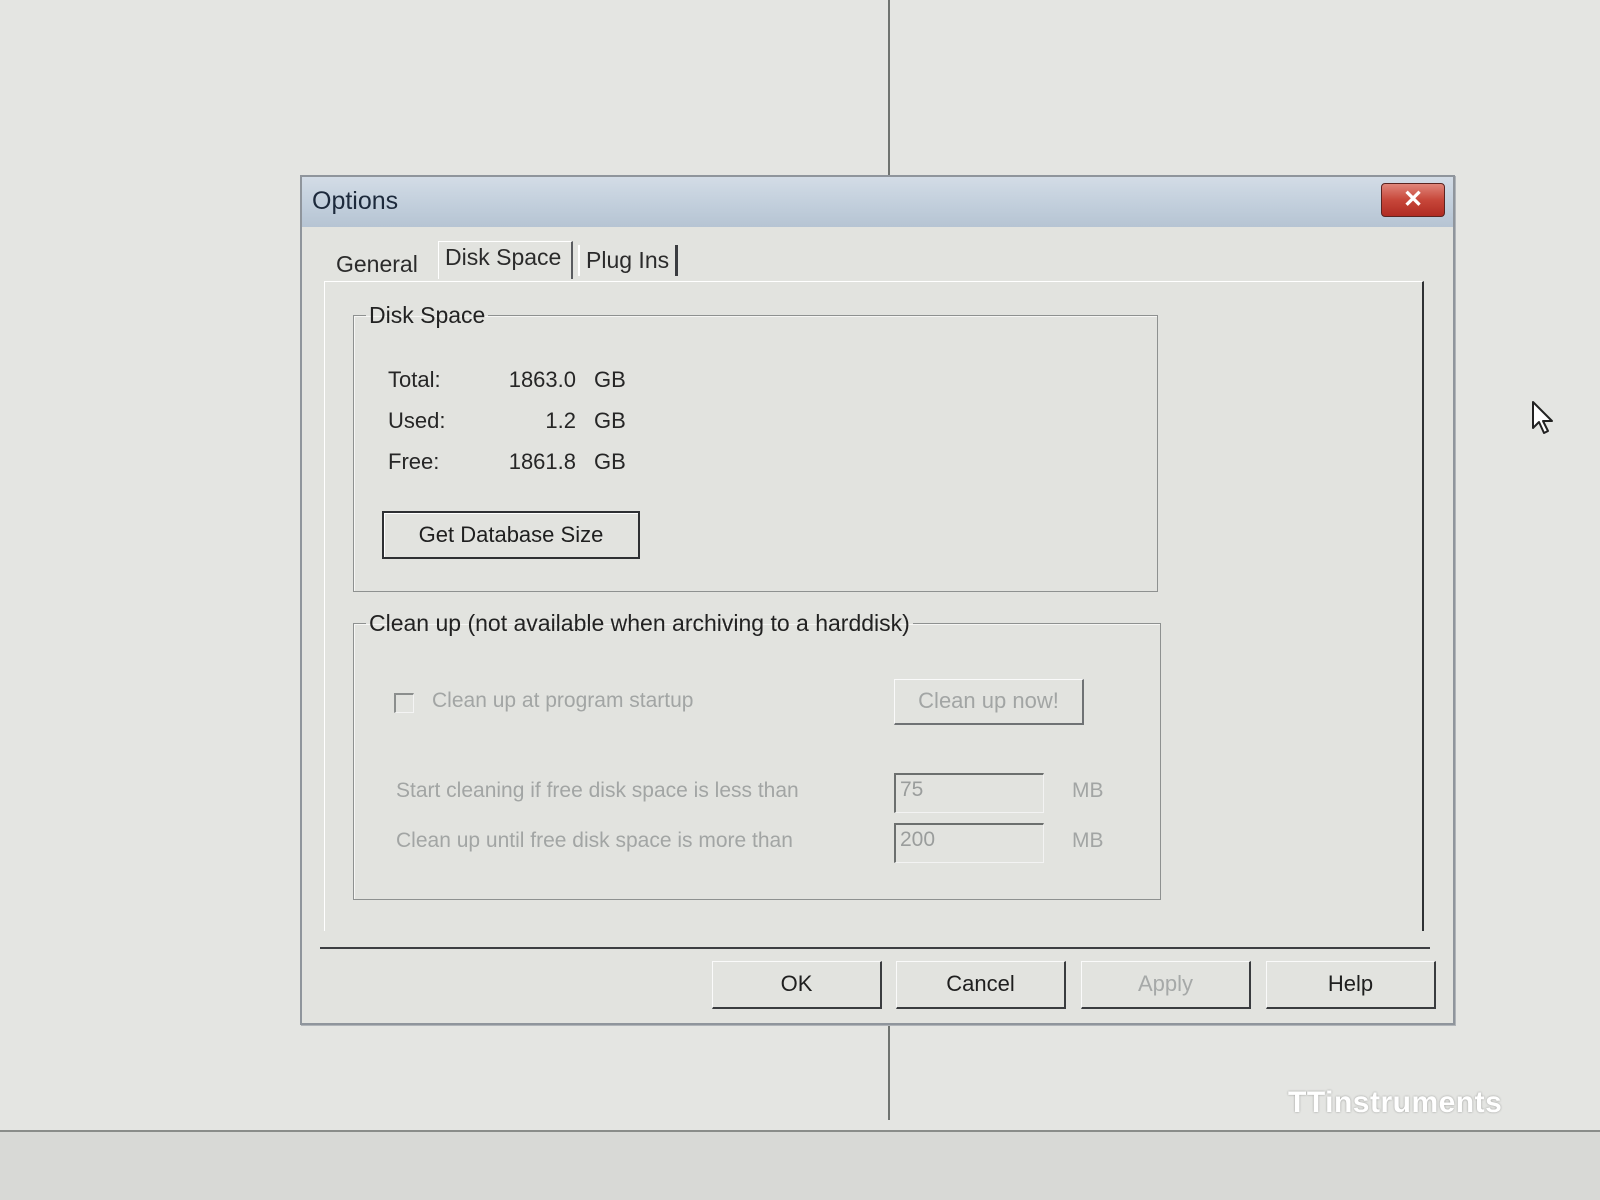  Describe the element at coordinates (1088, 790) in the screenshot. I see `start-cleaning-unit: MB` at that location.